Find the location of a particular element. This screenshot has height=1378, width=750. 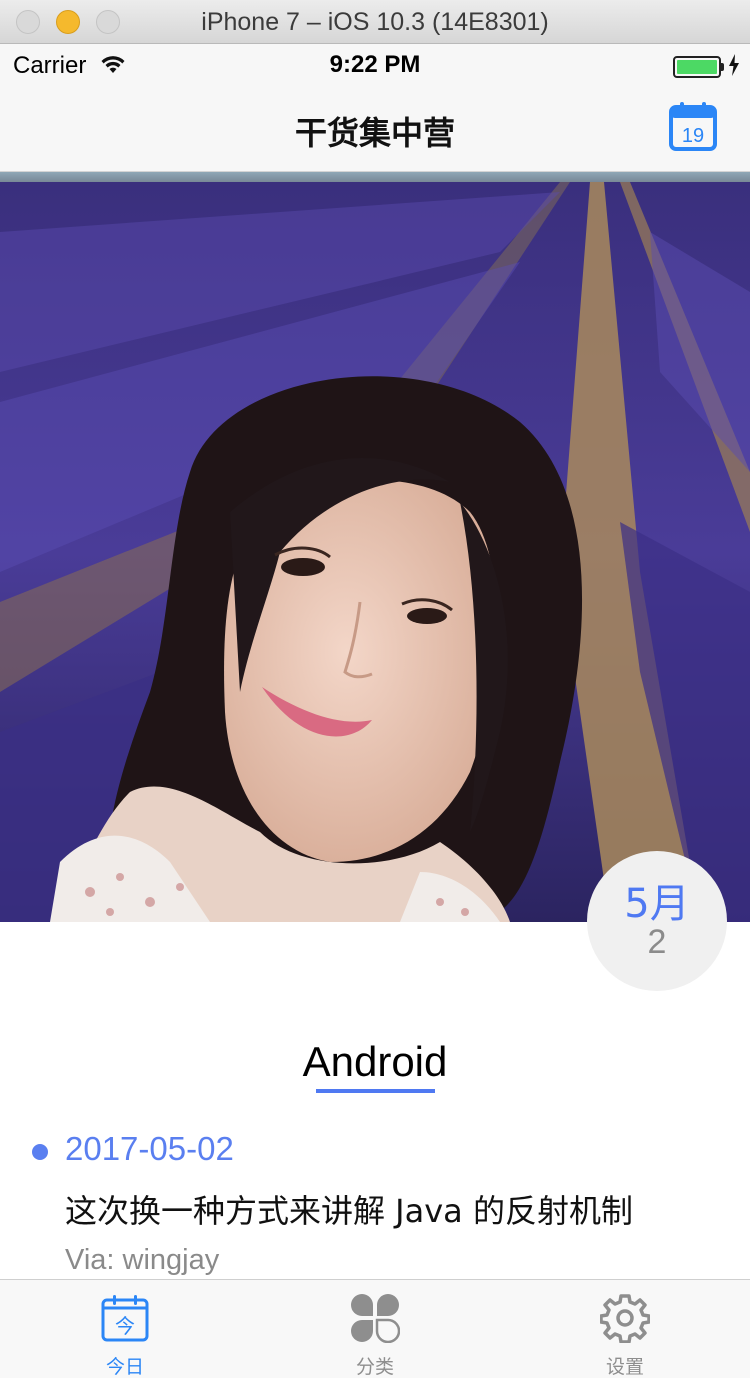

status-time: 9:22 PM is located at coordinates (375, 64).